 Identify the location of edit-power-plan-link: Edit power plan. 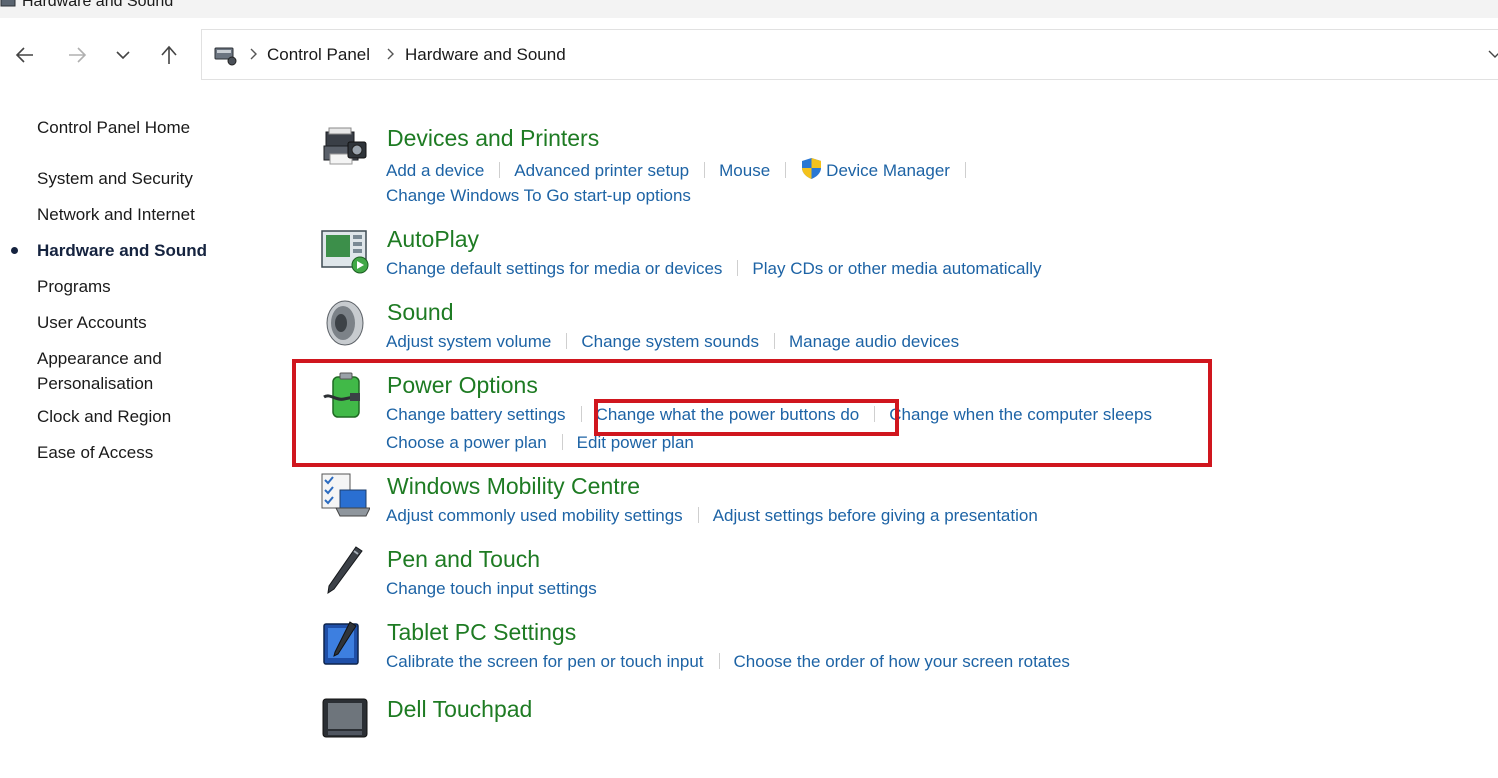
(635, 442).